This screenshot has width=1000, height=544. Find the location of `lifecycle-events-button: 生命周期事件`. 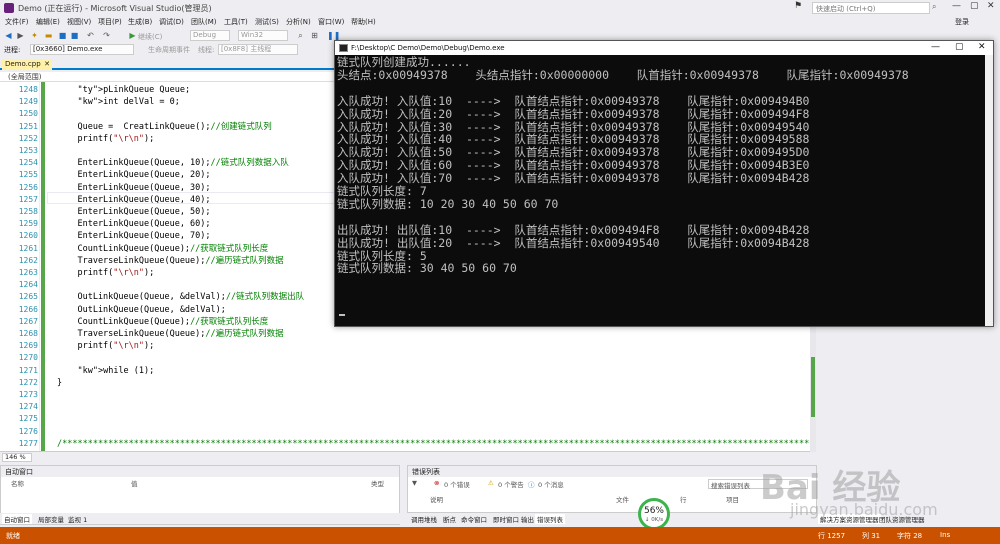

lifecycle-events-button: 生命周期事件 is located at coordinates (169, 50).